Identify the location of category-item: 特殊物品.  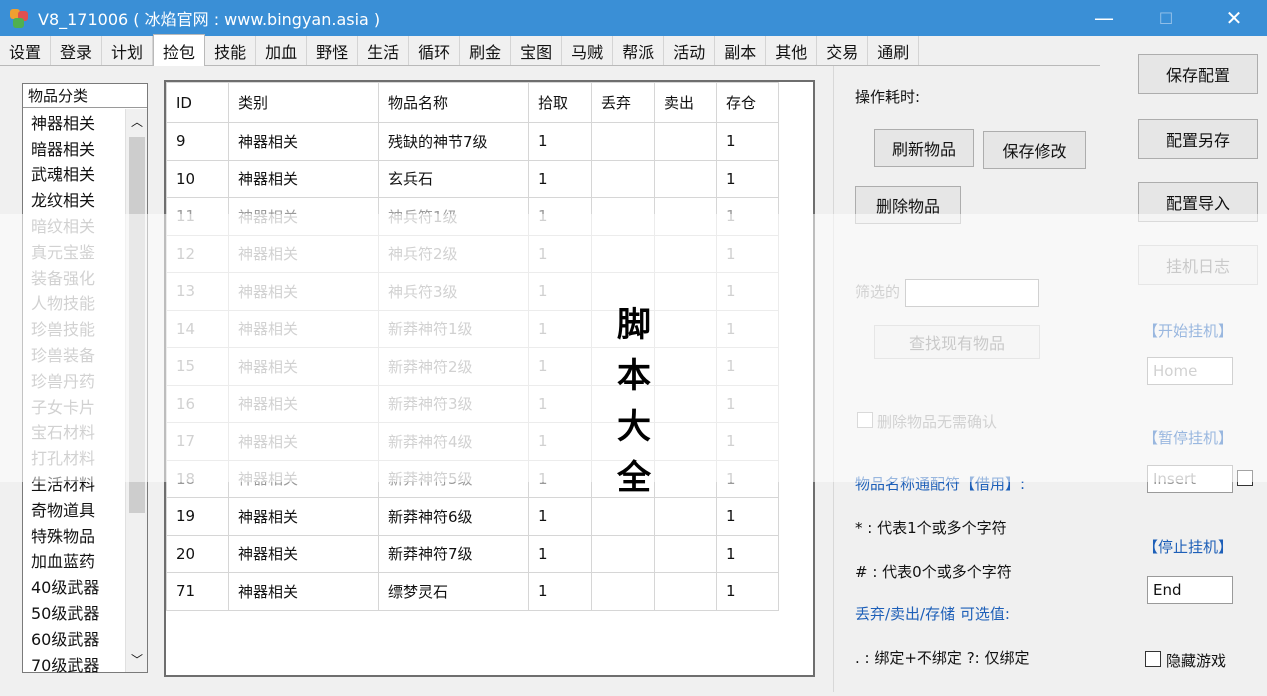
(73, 535).